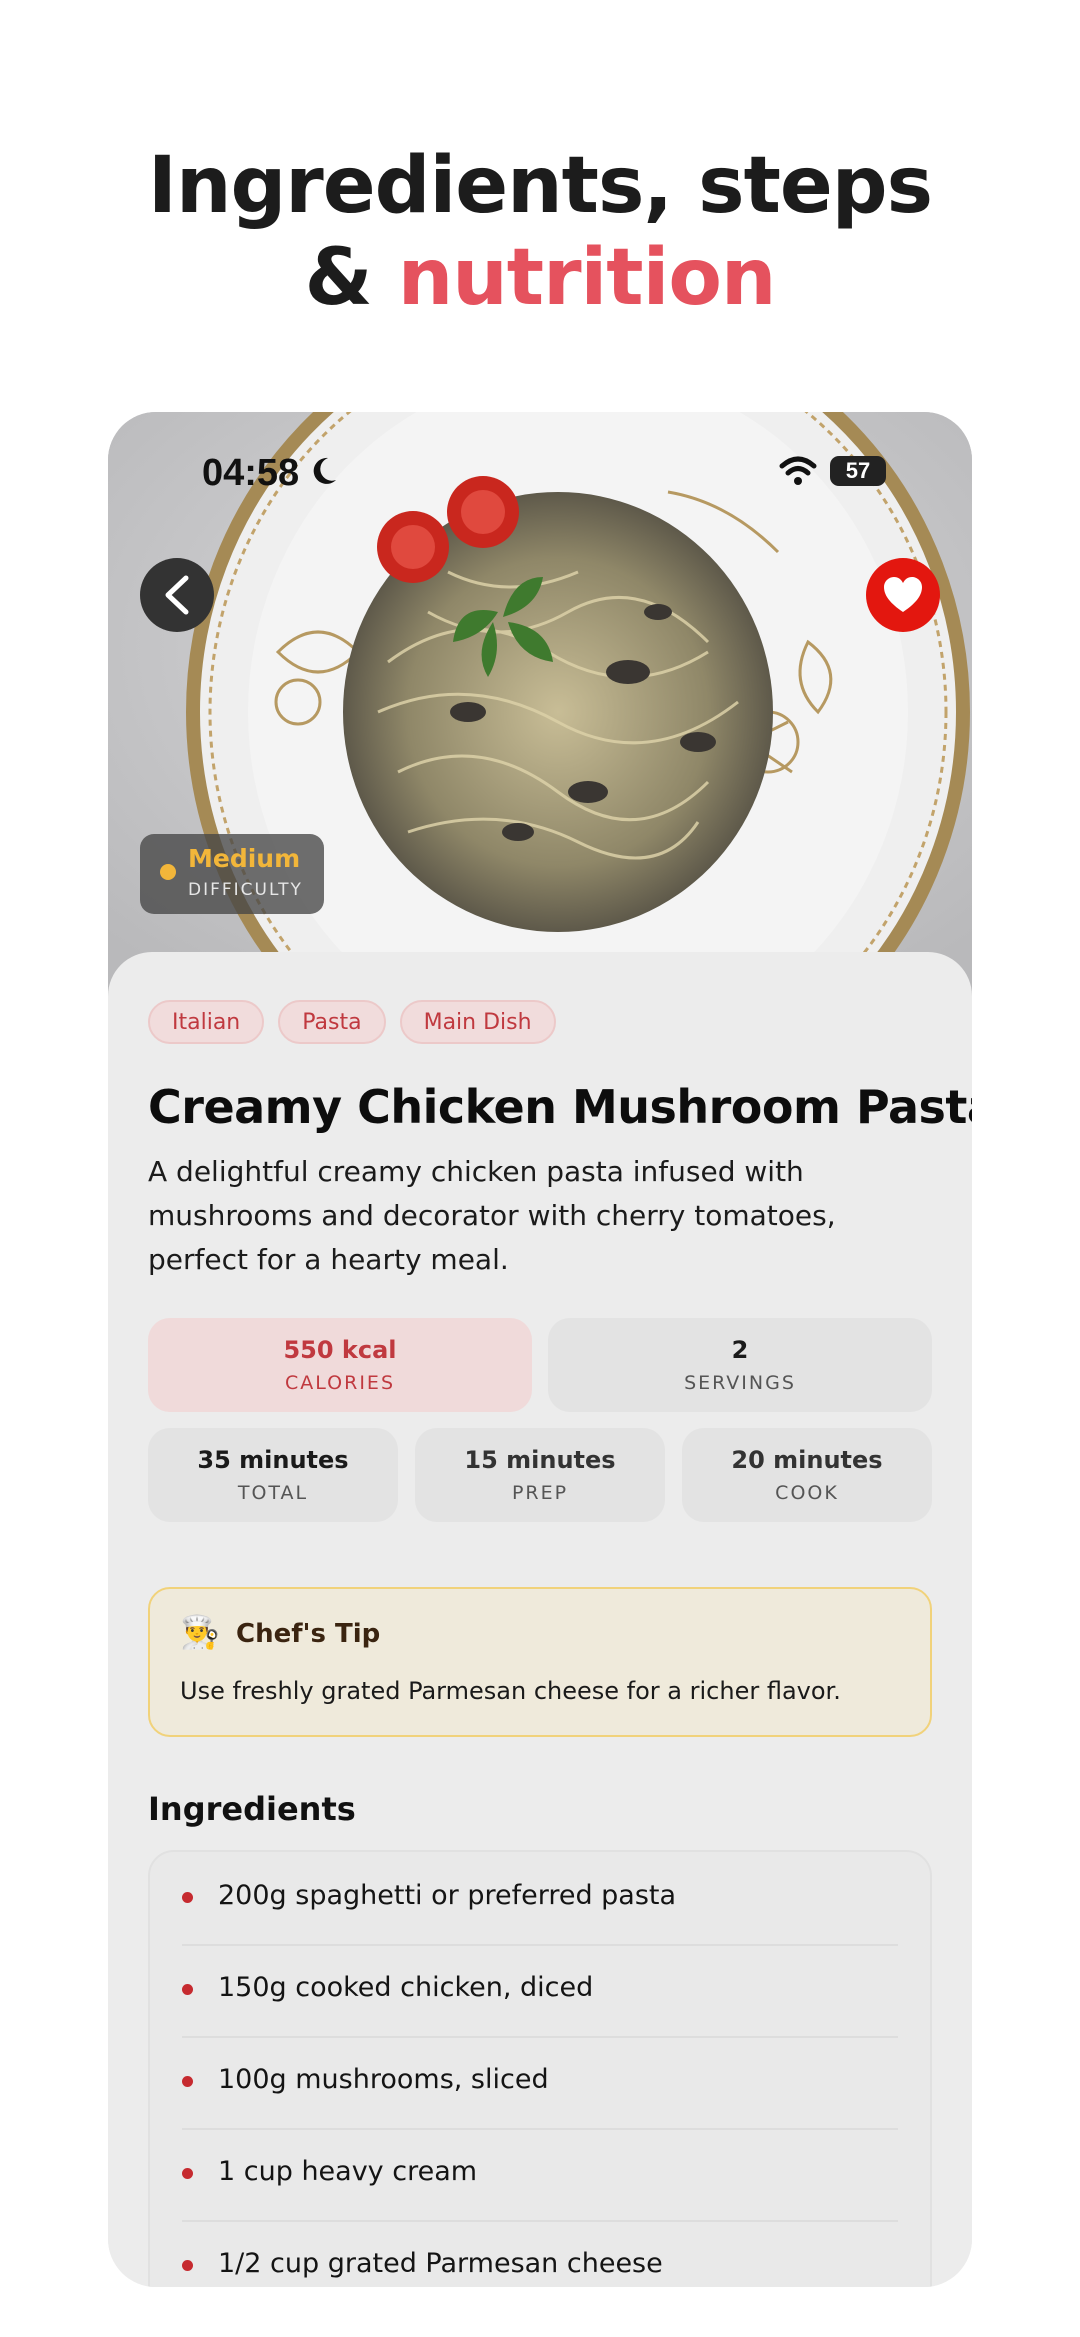  I want to click on back-button, so click(177, 595).